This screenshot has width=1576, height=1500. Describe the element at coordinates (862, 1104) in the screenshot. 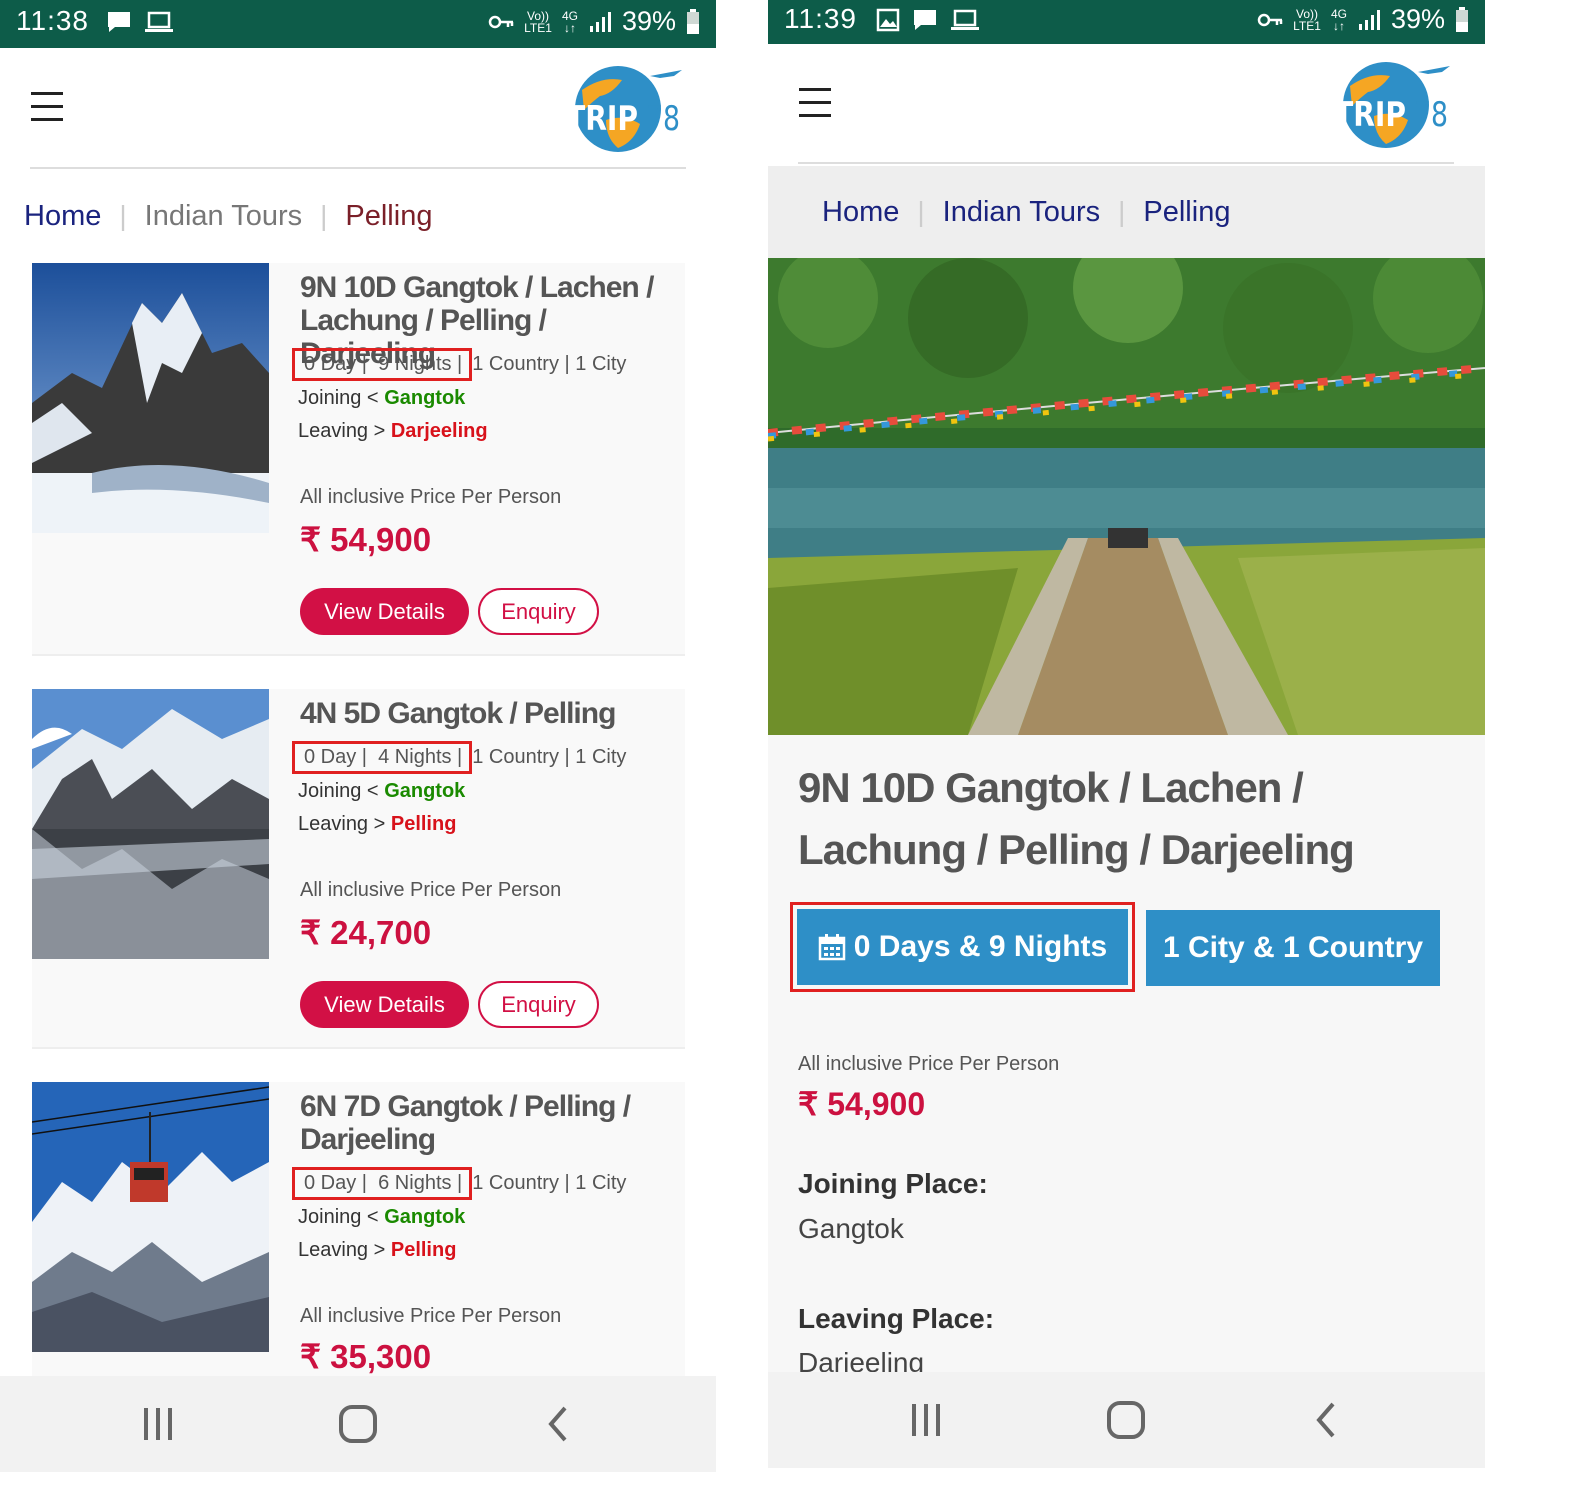

I see `detail-price: ₹ 54,900` at that location.